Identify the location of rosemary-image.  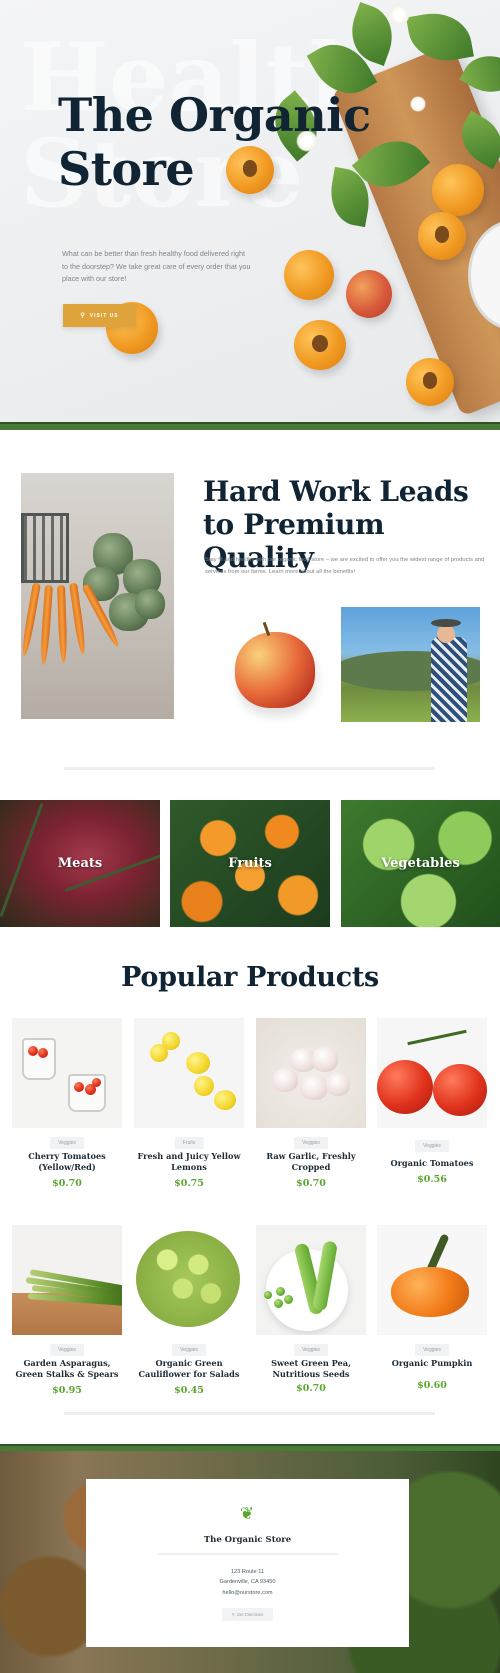
(22, 860).